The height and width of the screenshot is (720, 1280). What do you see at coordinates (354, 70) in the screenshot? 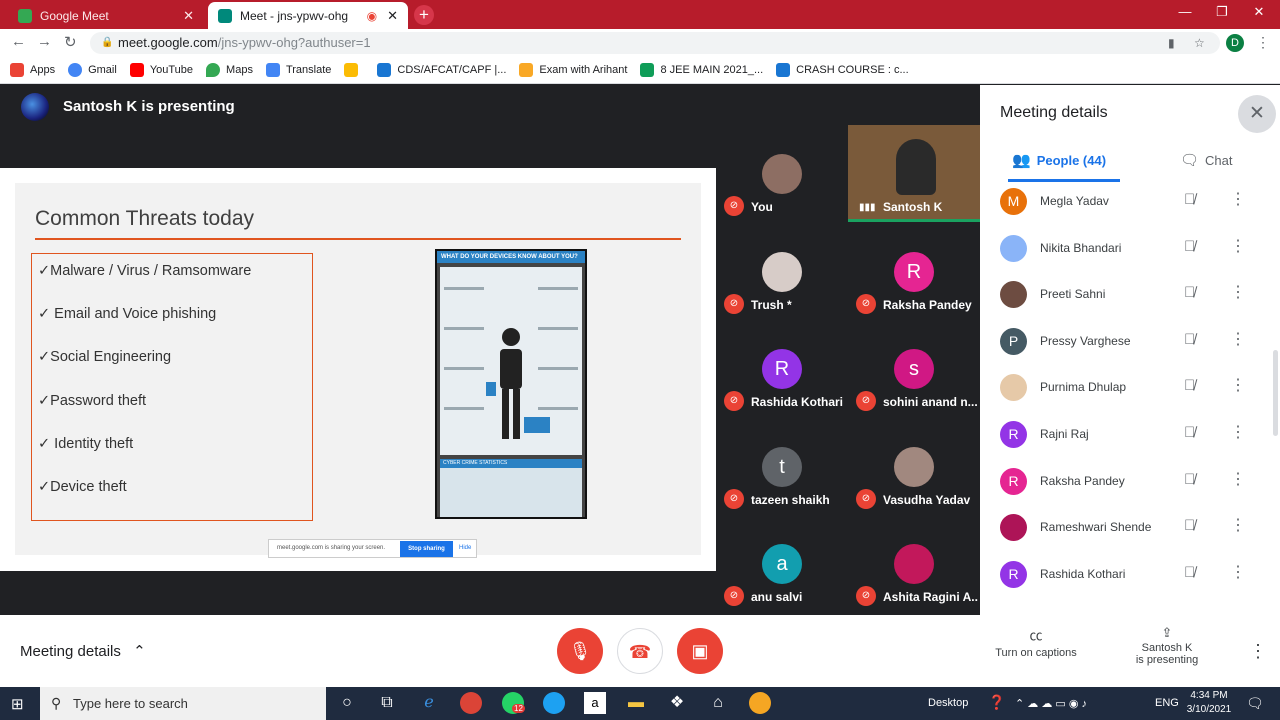
I see `bookmark-drive` at bounding box center [354, 70].